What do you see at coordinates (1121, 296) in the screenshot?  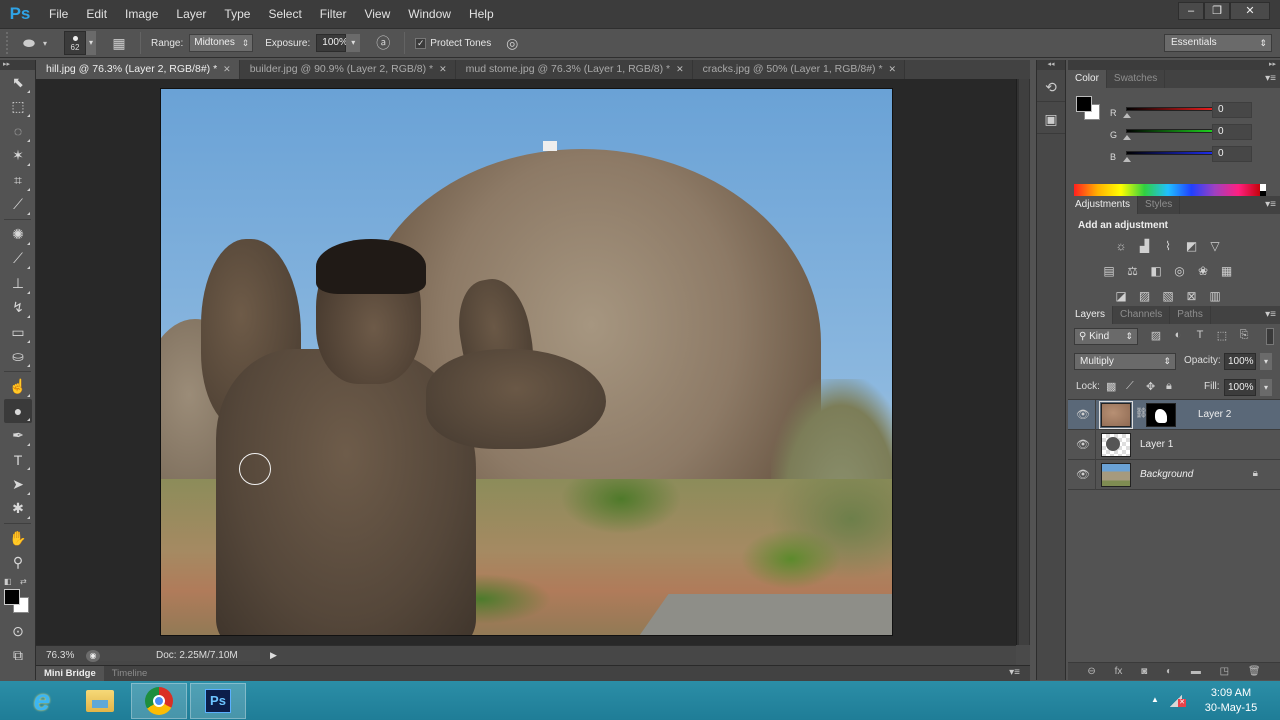 I see `invert-icon: ◪` at bounding box center [1121, 296].